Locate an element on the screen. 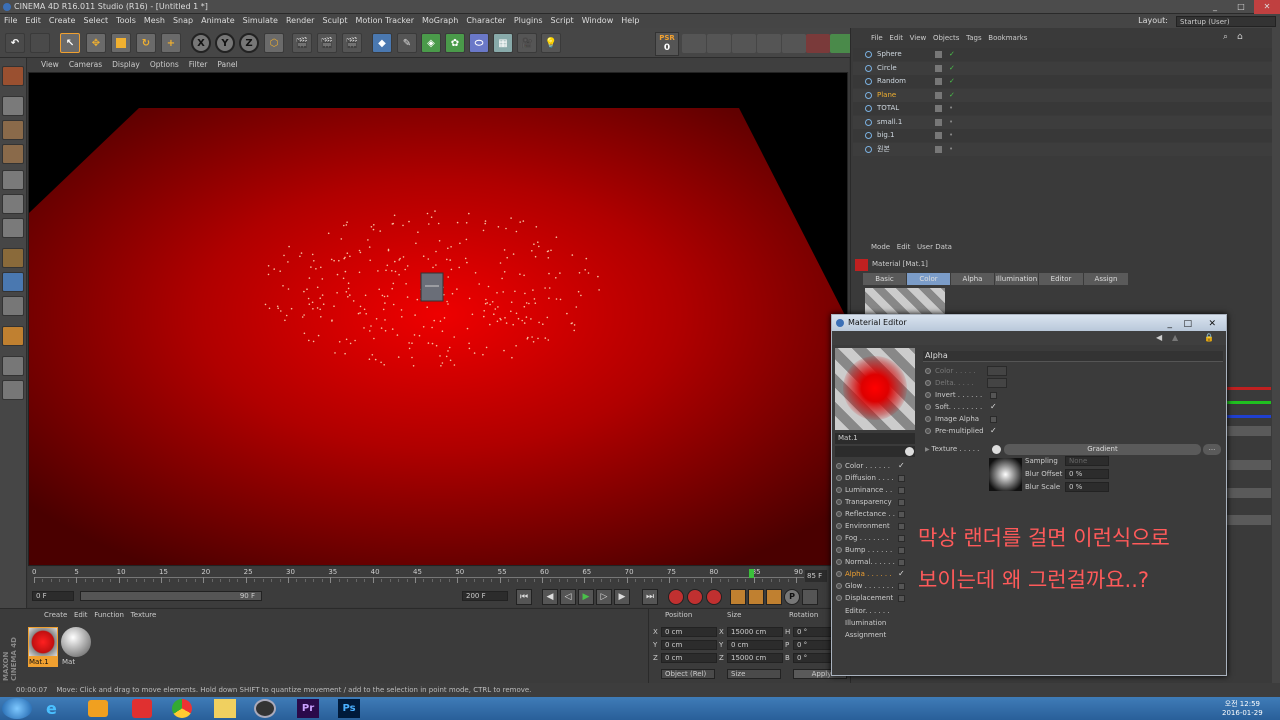 Image resolution: width=1280 pixels, height=720 pixels. channel-extra-item: Editor. . . . . . is located at coordinates (871, 611).